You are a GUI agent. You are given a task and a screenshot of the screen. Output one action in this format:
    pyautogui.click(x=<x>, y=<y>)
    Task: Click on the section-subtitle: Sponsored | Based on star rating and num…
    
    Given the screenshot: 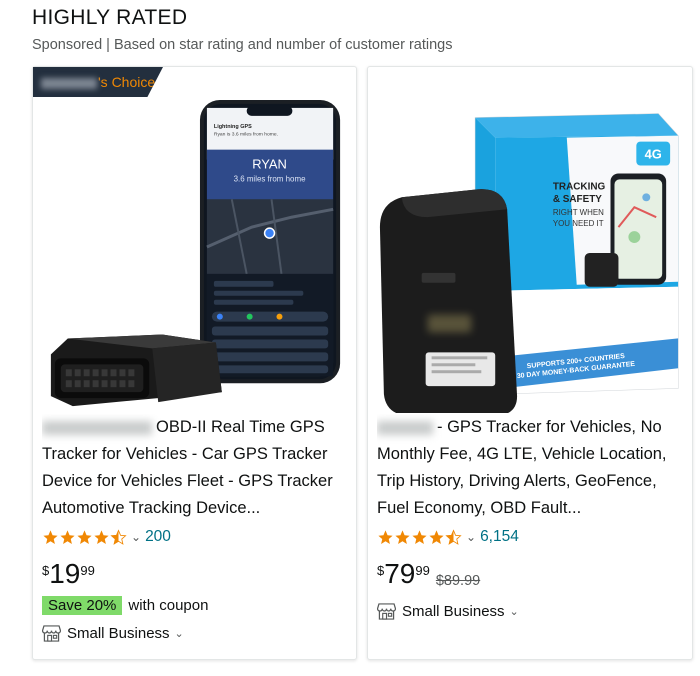 What is the action you would take?
    pyautogui.click(x=242, y=45)
    